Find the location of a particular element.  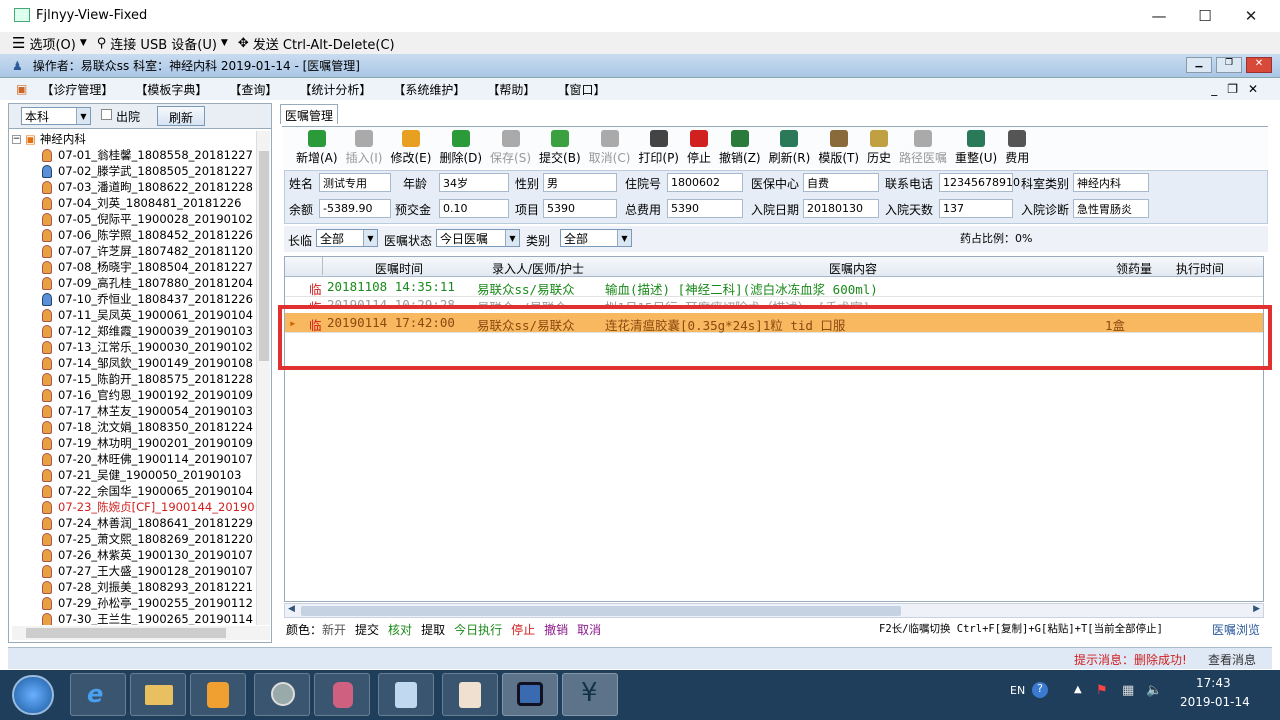

scope-select: 本科 ▼ is located at coordinates (56, 116).